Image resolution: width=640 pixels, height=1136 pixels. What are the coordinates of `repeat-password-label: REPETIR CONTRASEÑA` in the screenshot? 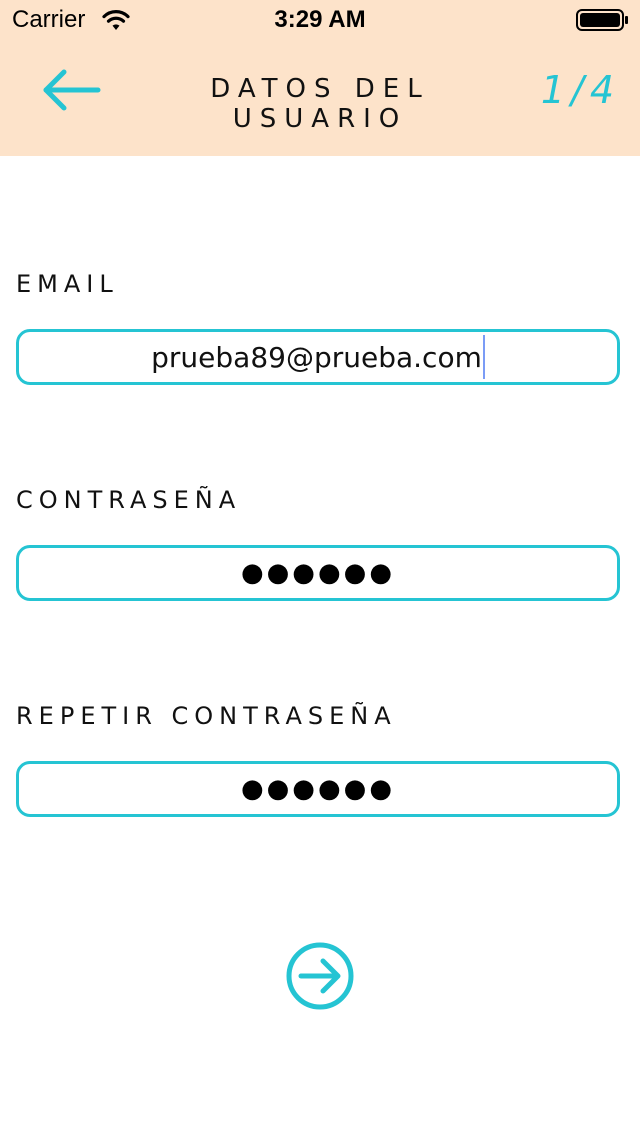 It's located at (206, 716).